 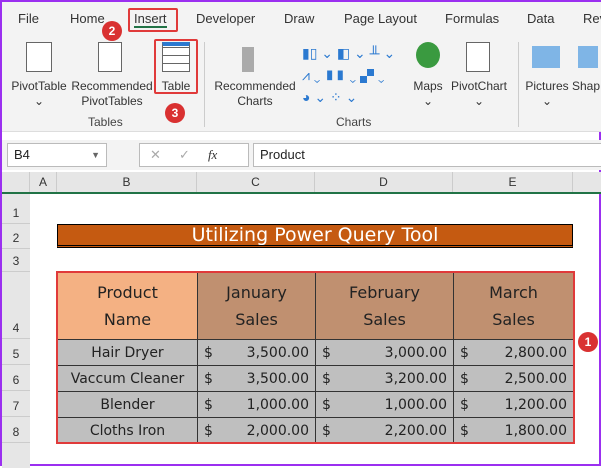 I want to click on group-charts-label: Charts, so click(x=354, y=122).